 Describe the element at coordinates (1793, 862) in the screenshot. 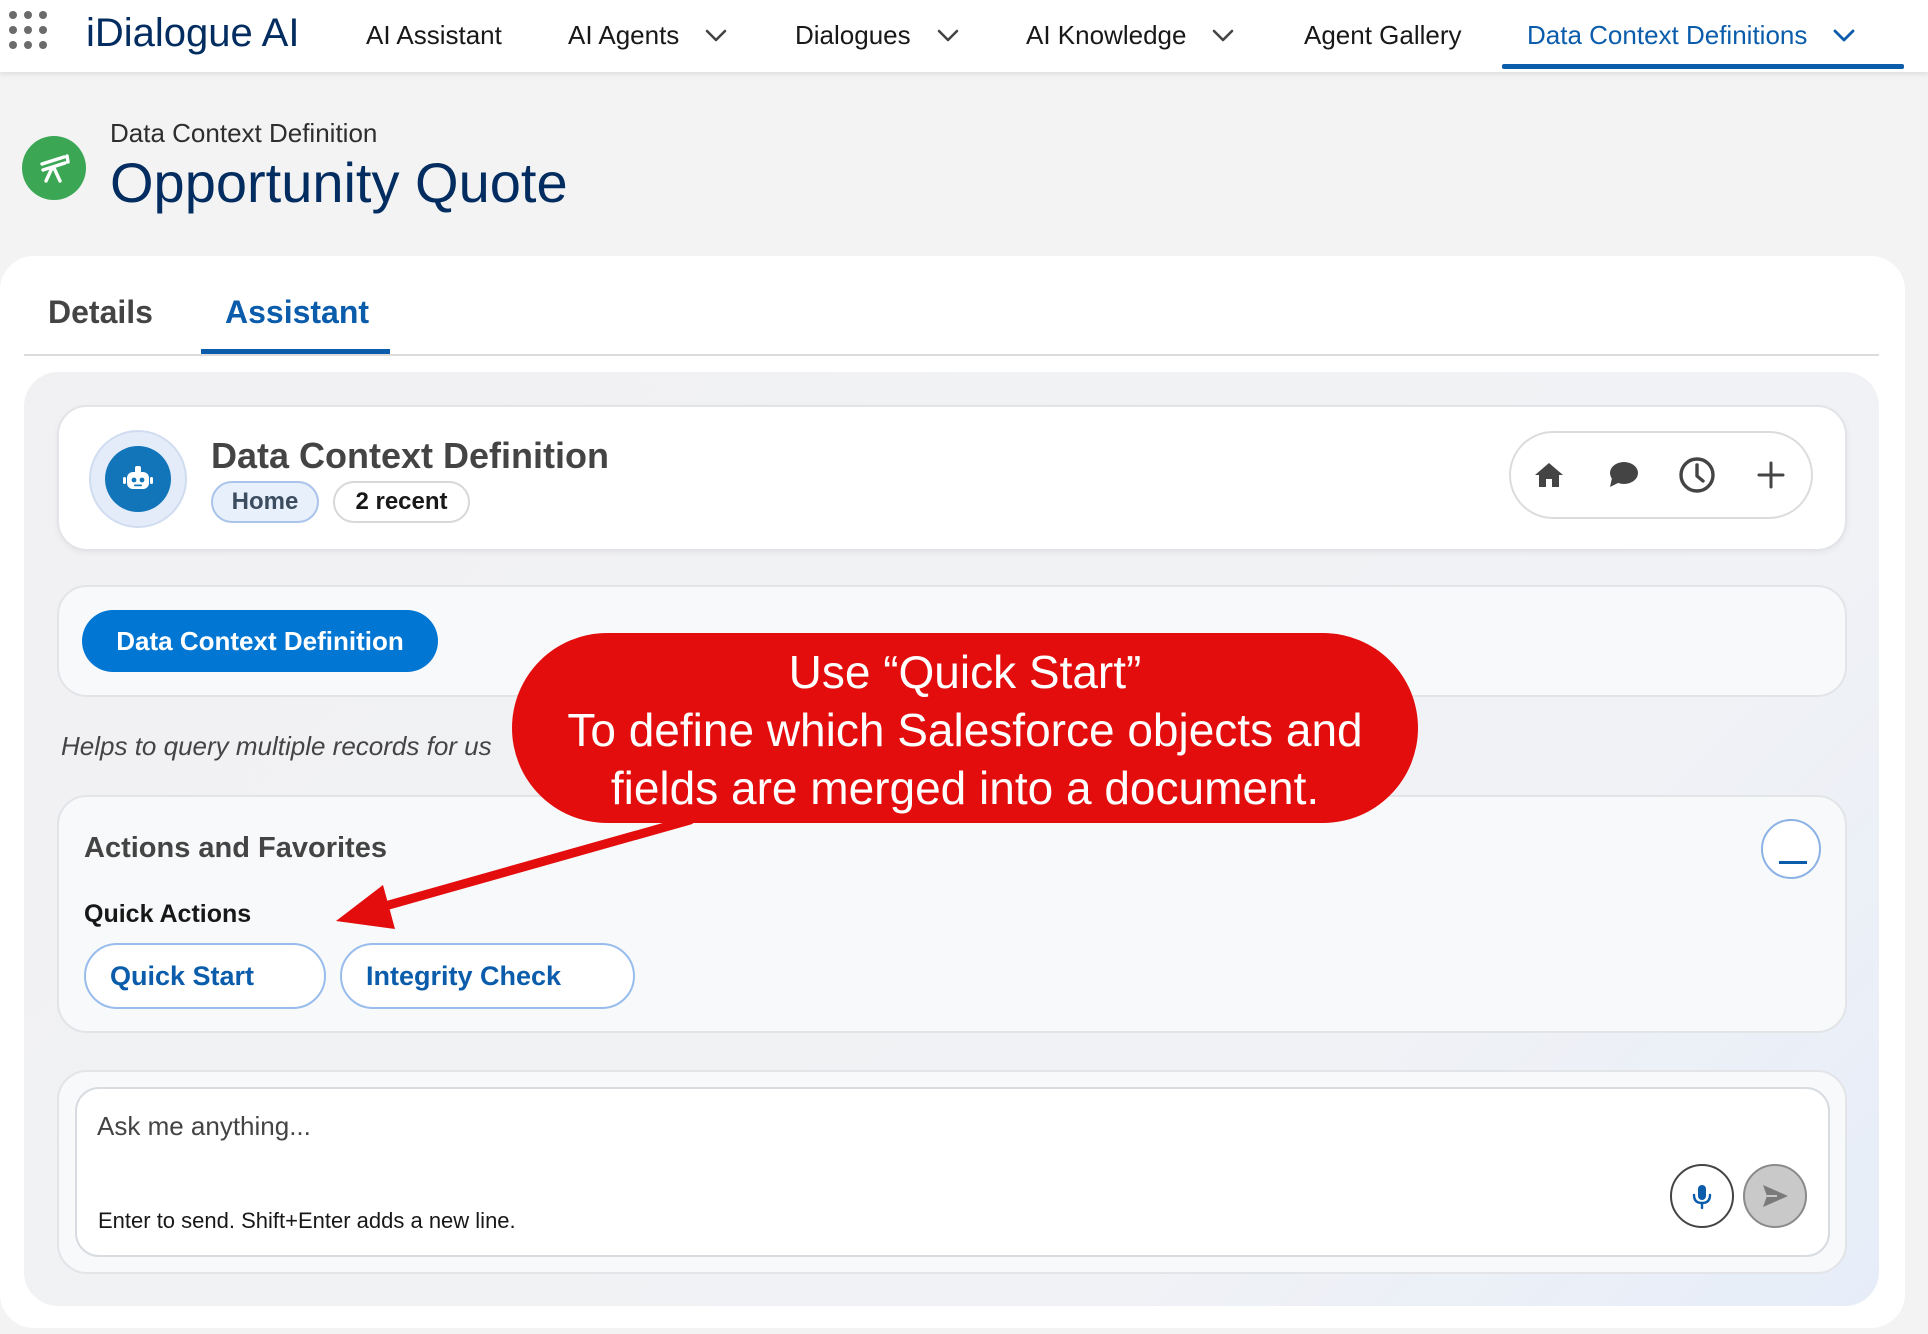

I see `minimize-icon` at that location.